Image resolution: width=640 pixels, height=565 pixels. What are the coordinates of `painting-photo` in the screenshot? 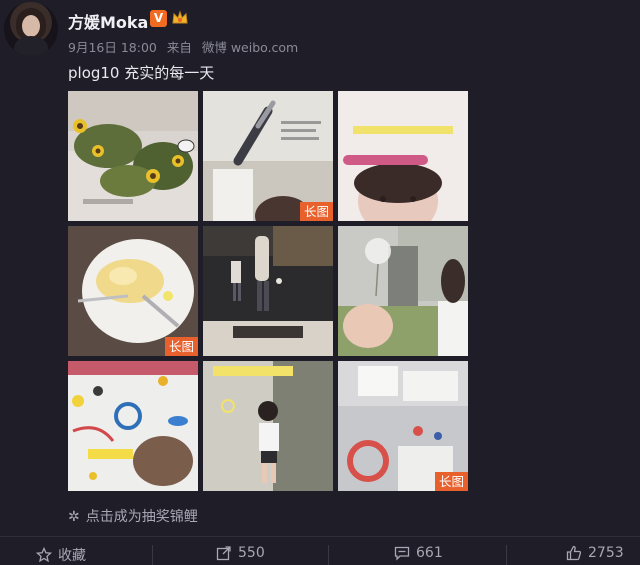 It's located at (133, 426).